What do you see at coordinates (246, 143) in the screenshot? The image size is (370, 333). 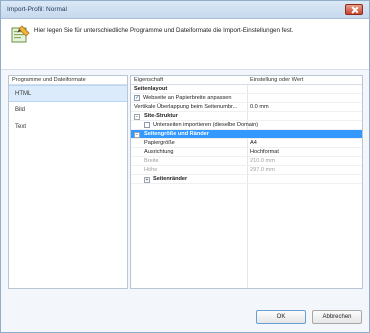 I see `row-paper-size: Papiergröße A4` at bounding box center [246, 143].